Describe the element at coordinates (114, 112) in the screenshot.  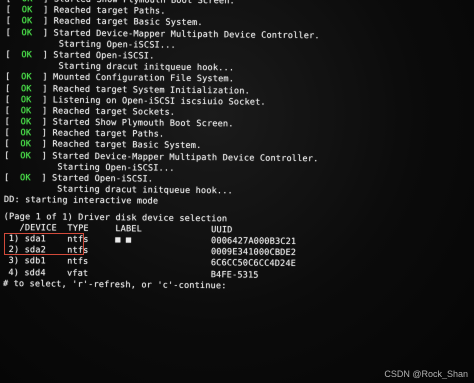
I see `boot-log-text: Reached target Sockets.` at that location.